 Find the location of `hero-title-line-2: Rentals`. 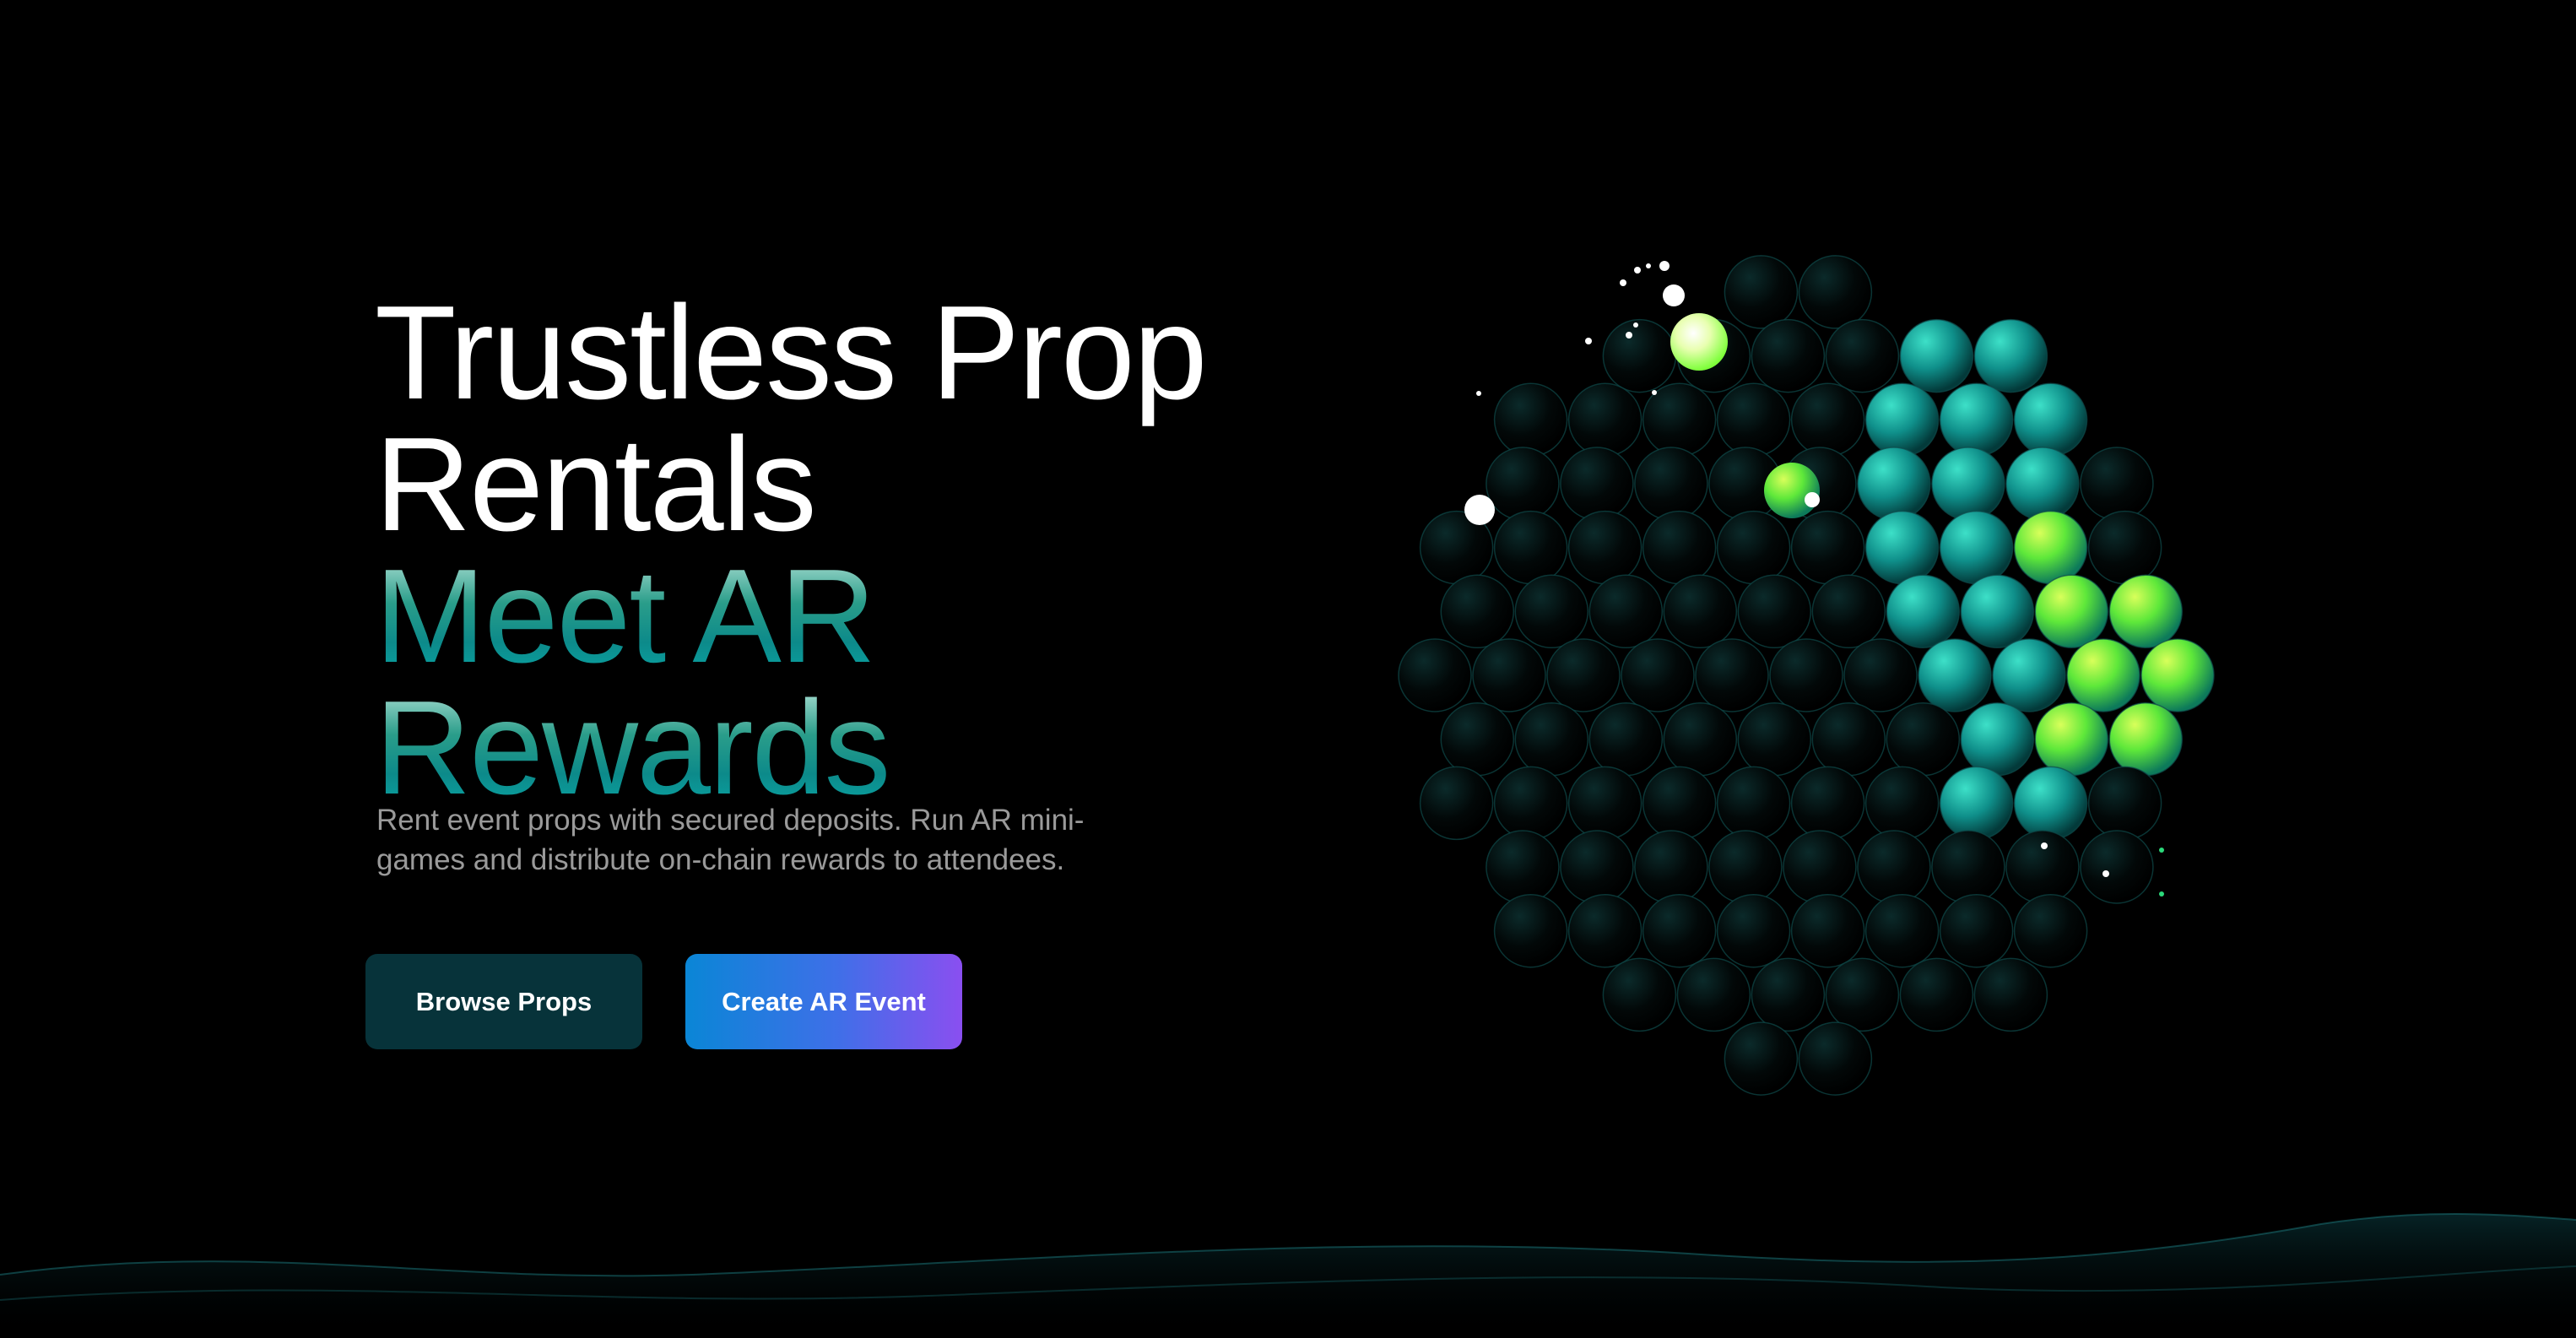

hero-title-line-2: Rentals is located at coordinates (596, 484).